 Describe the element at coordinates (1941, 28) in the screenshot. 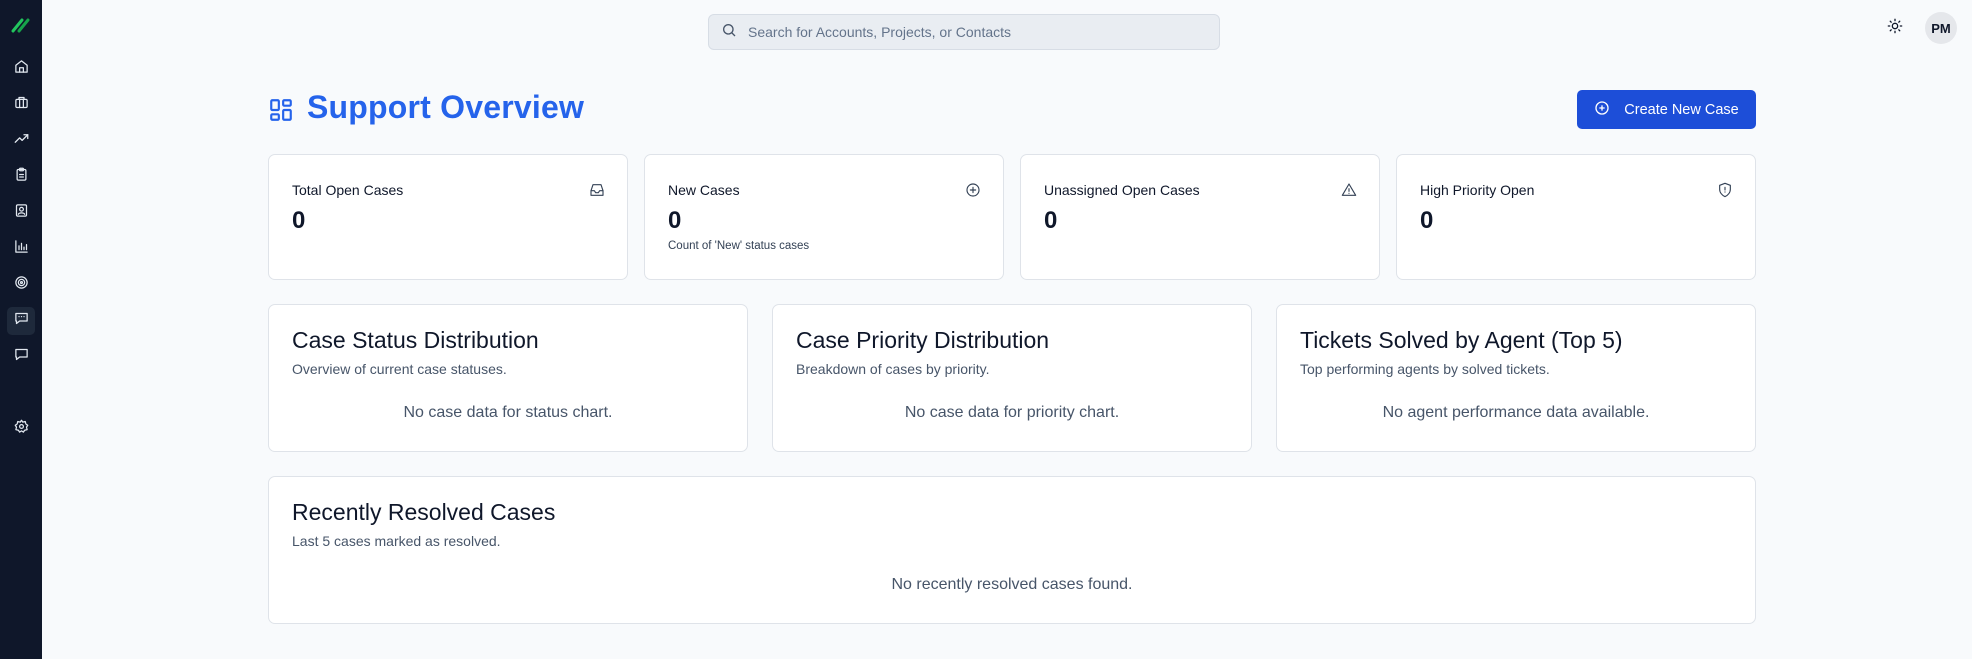

I see `user-avatar: PM` at that location.